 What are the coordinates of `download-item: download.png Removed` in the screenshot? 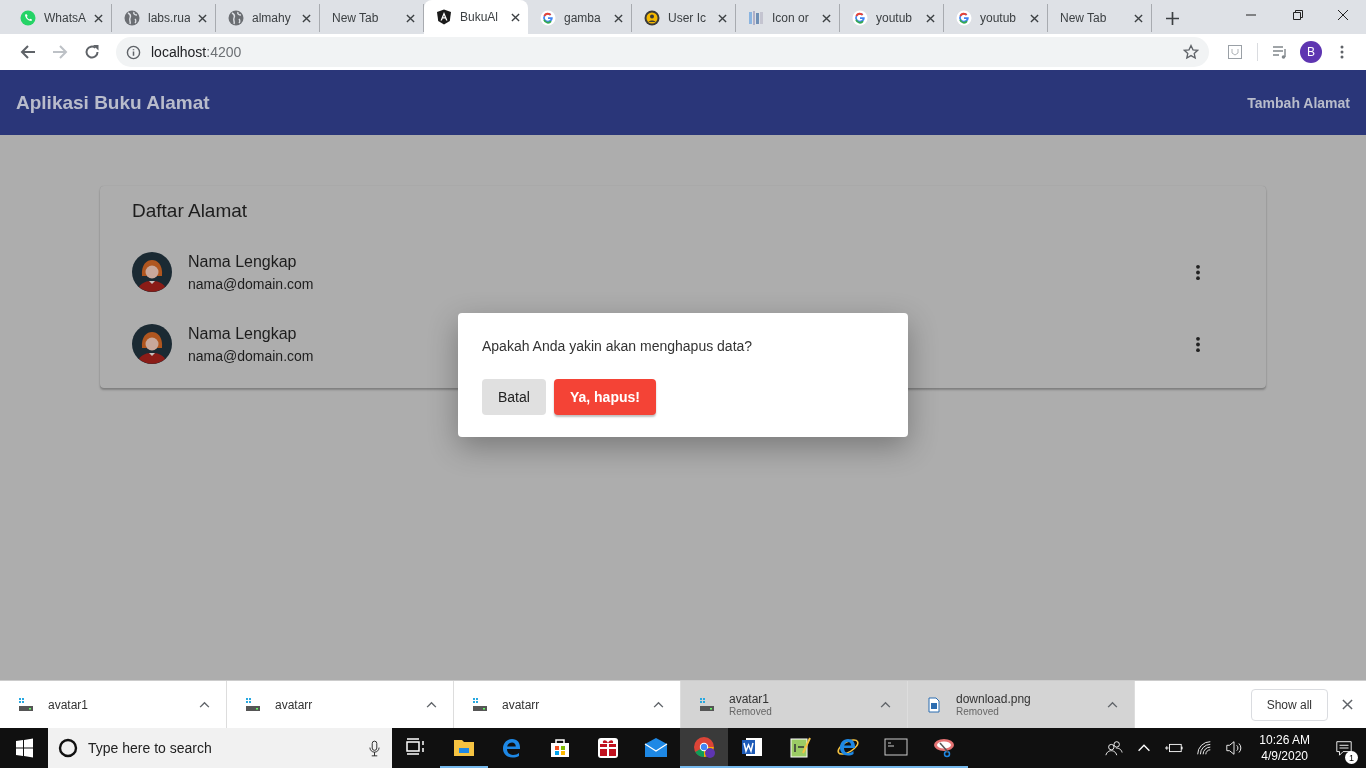 It's located at (1021, 704).